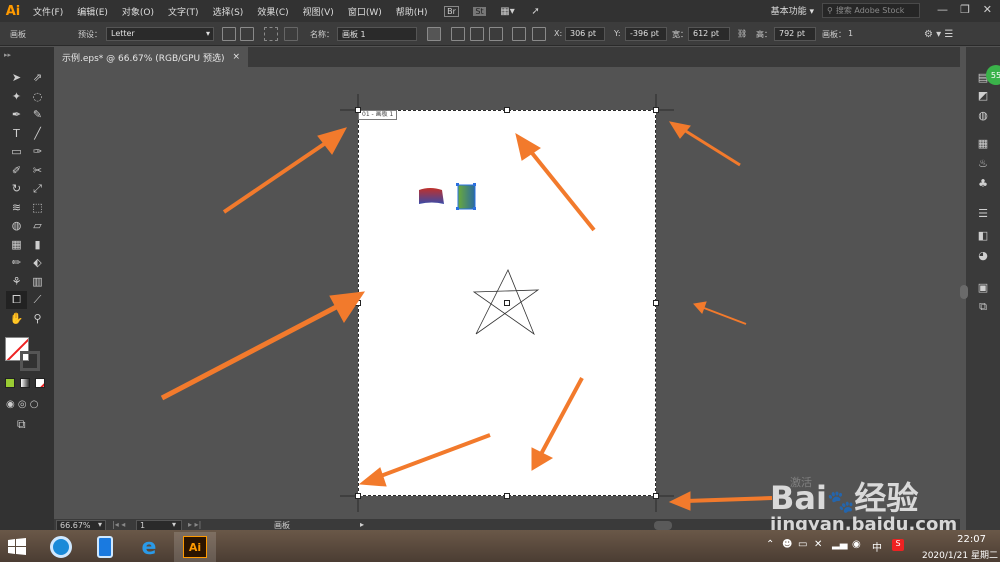  What do you see at coordinates (362, 524) in the screenshot?
I see `status-menu-icon: ▸` at bounding box center [362, 524].